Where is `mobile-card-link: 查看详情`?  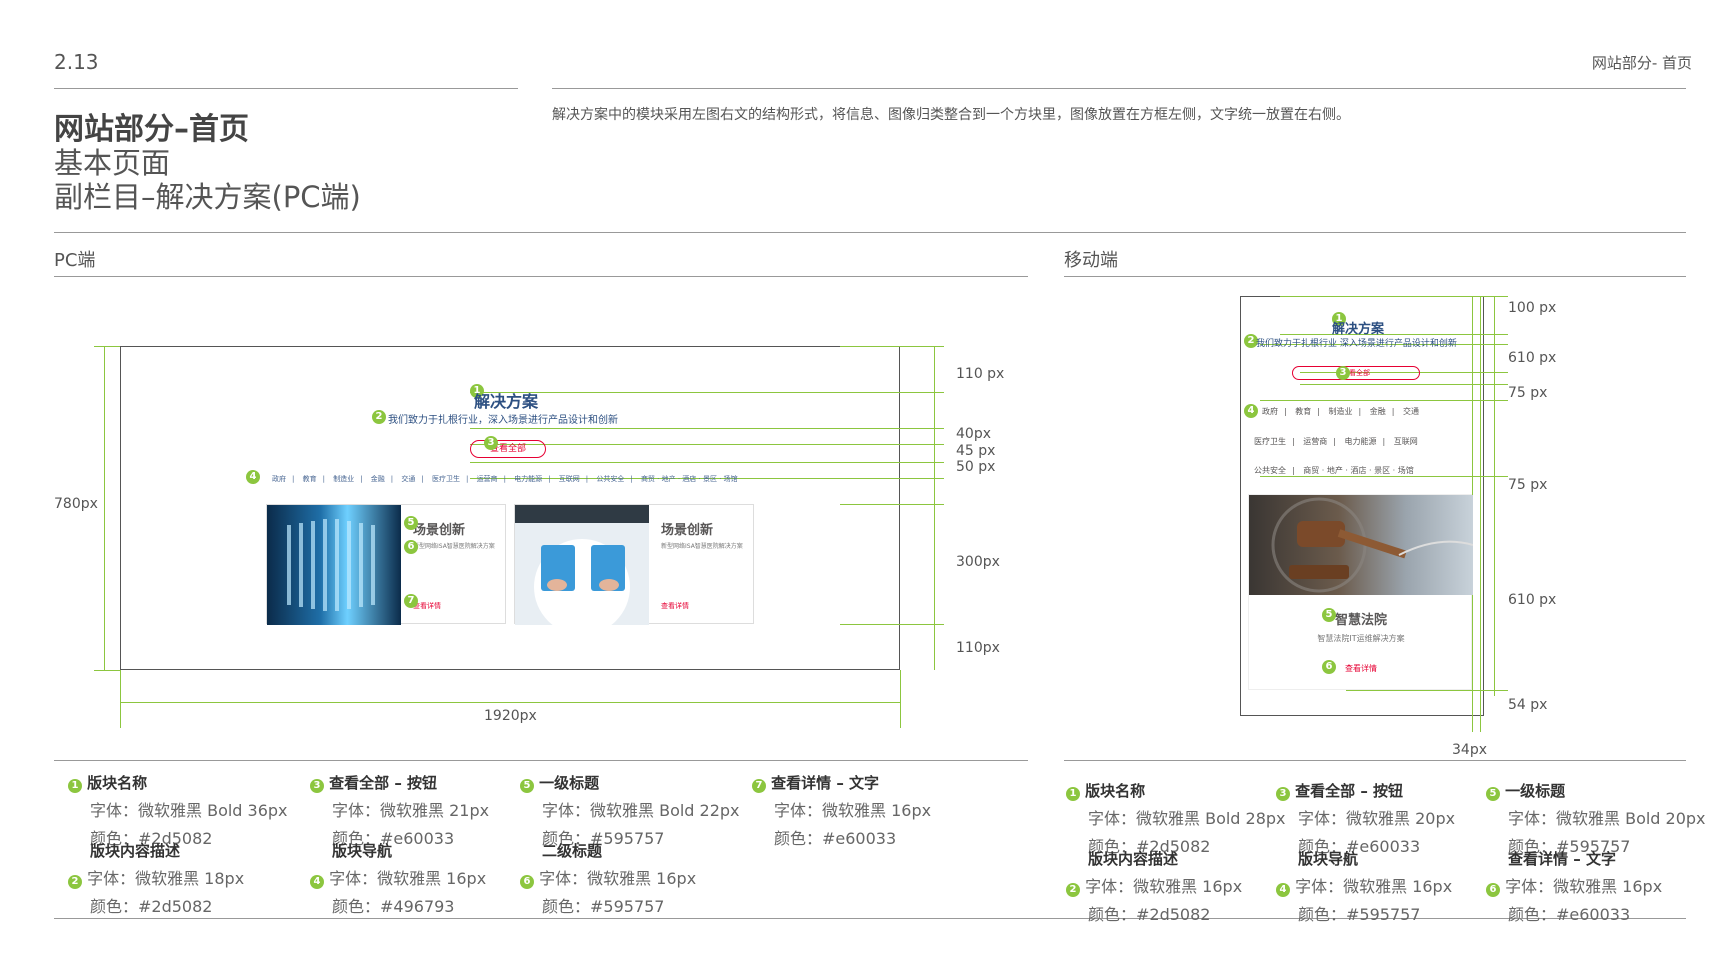
mobile-card-link: 查看详情 is located at coordinates (1361, 668).